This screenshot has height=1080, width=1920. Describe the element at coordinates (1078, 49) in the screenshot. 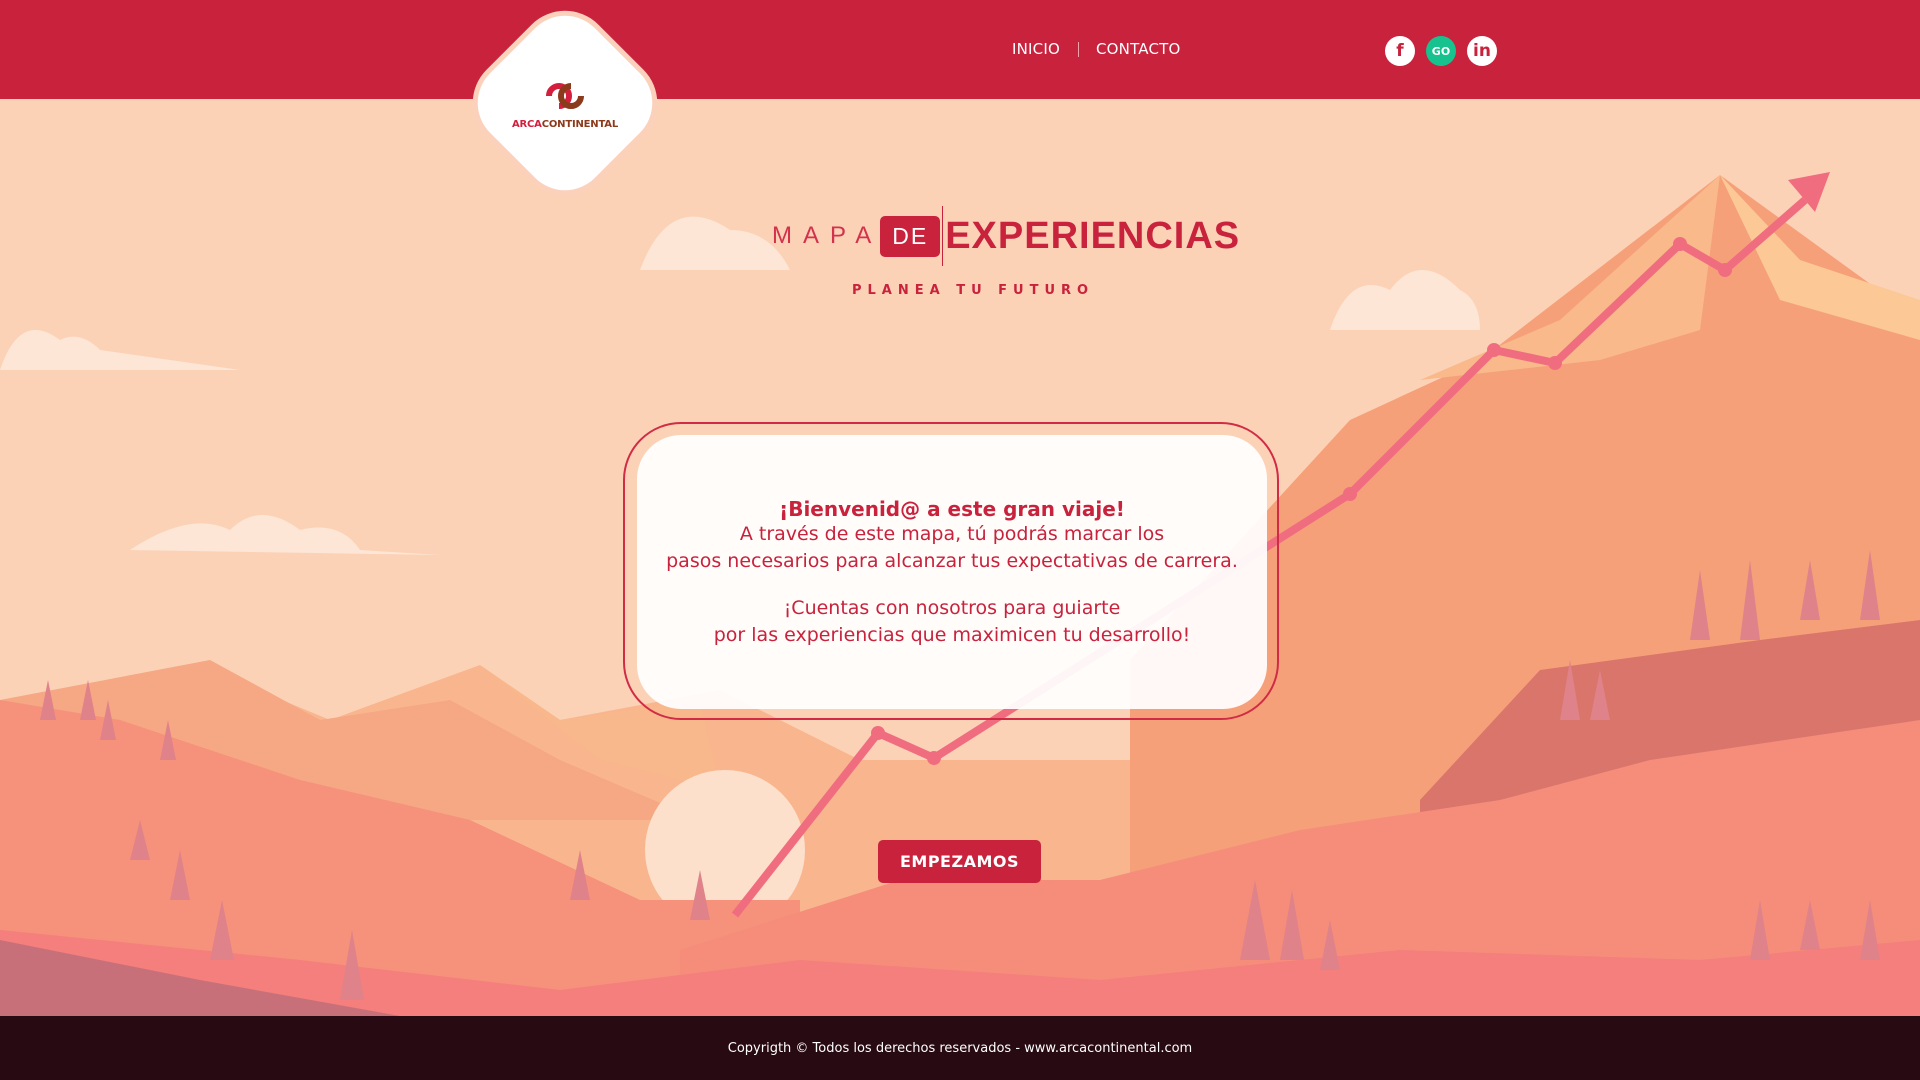

I see `nav-divider` at that location.